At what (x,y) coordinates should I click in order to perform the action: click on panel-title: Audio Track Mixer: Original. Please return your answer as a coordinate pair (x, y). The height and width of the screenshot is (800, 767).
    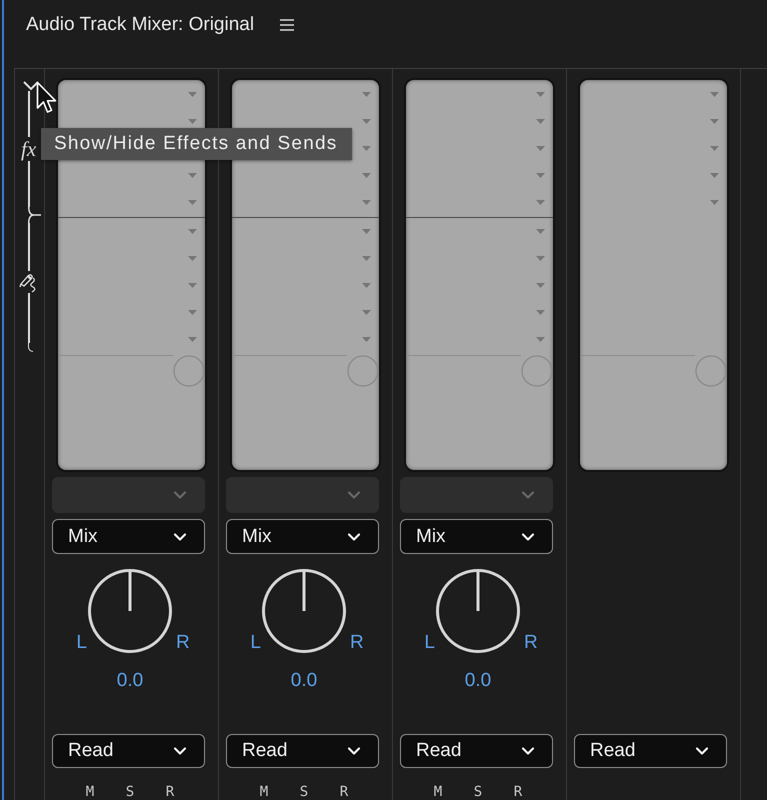
    Looking at the image, I should click on (140, 25).